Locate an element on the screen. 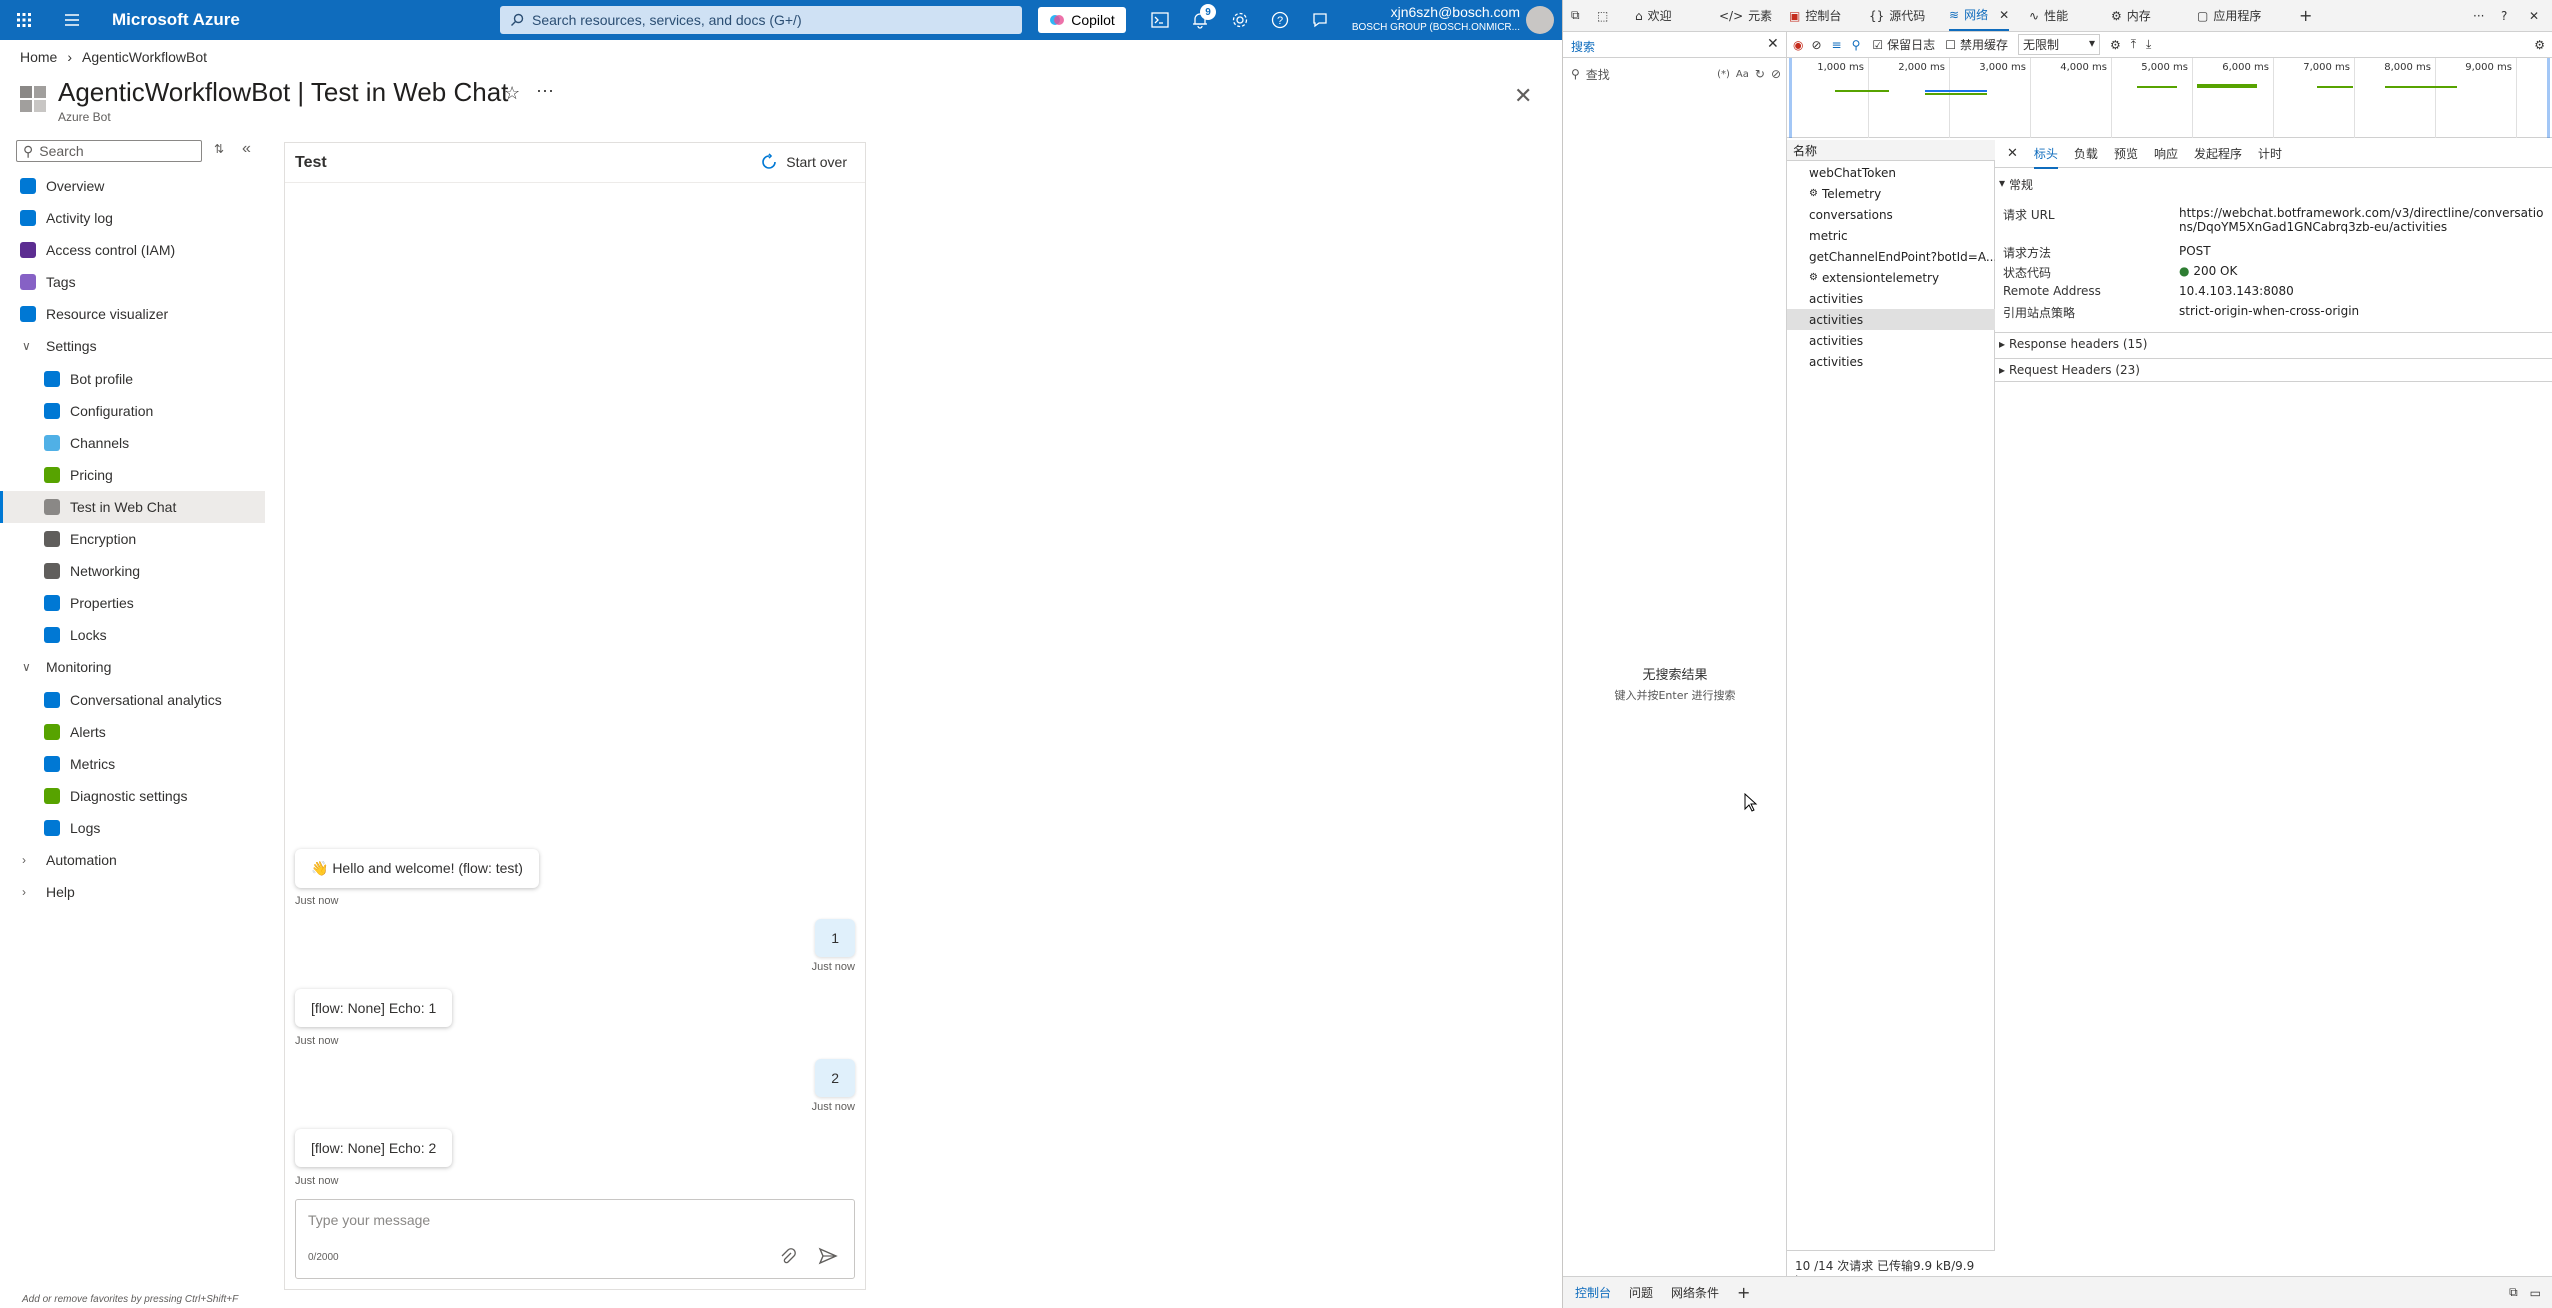  tab-elements: </> 元素 is located at coordinates (1745, 15).